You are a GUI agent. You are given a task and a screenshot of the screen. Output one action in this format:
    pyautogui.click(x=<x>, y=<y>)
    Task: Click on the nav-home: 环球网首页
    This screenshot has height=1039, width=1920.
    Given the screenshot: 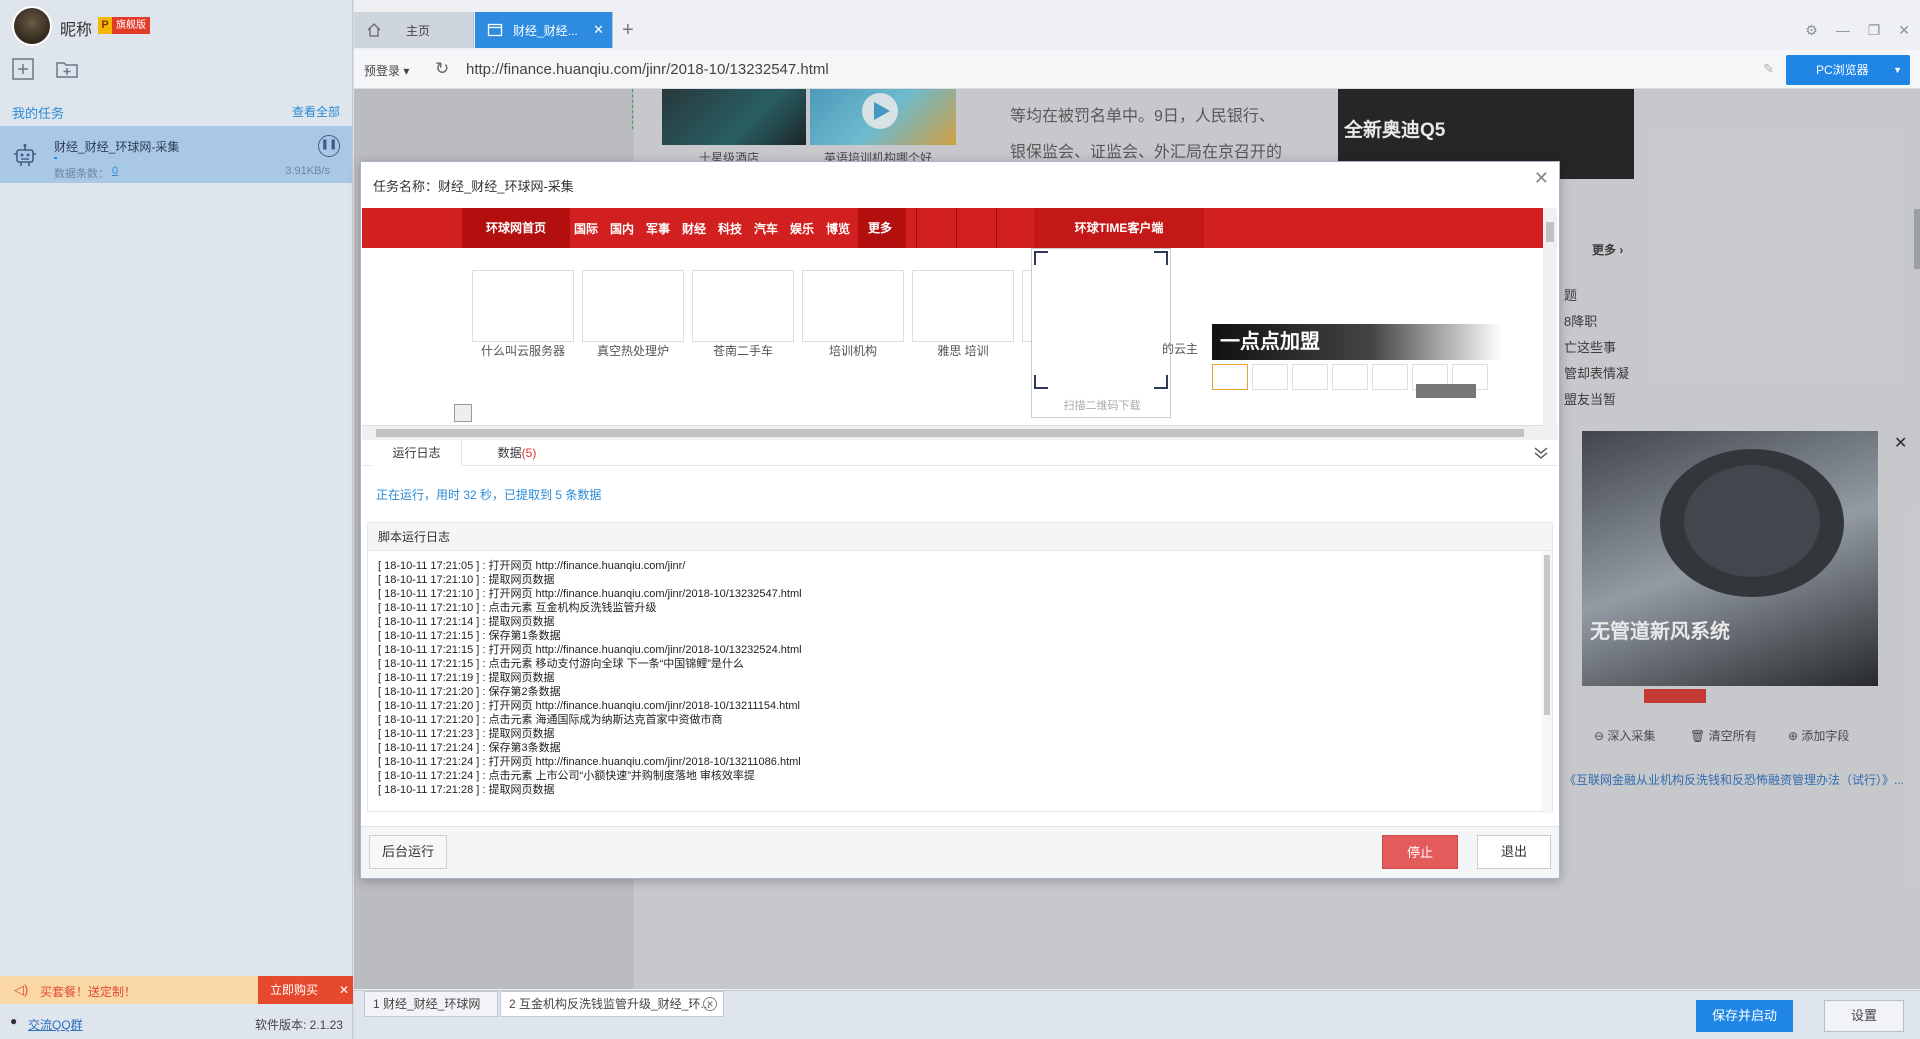 What is the action you would take?
    pyautogui.click(x=516, y=228)
    